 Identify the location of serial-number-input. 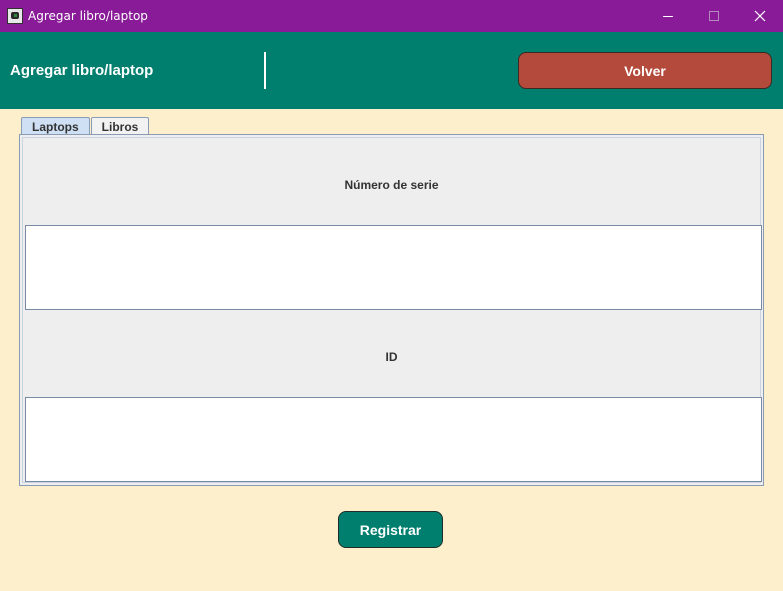
(393, 267).